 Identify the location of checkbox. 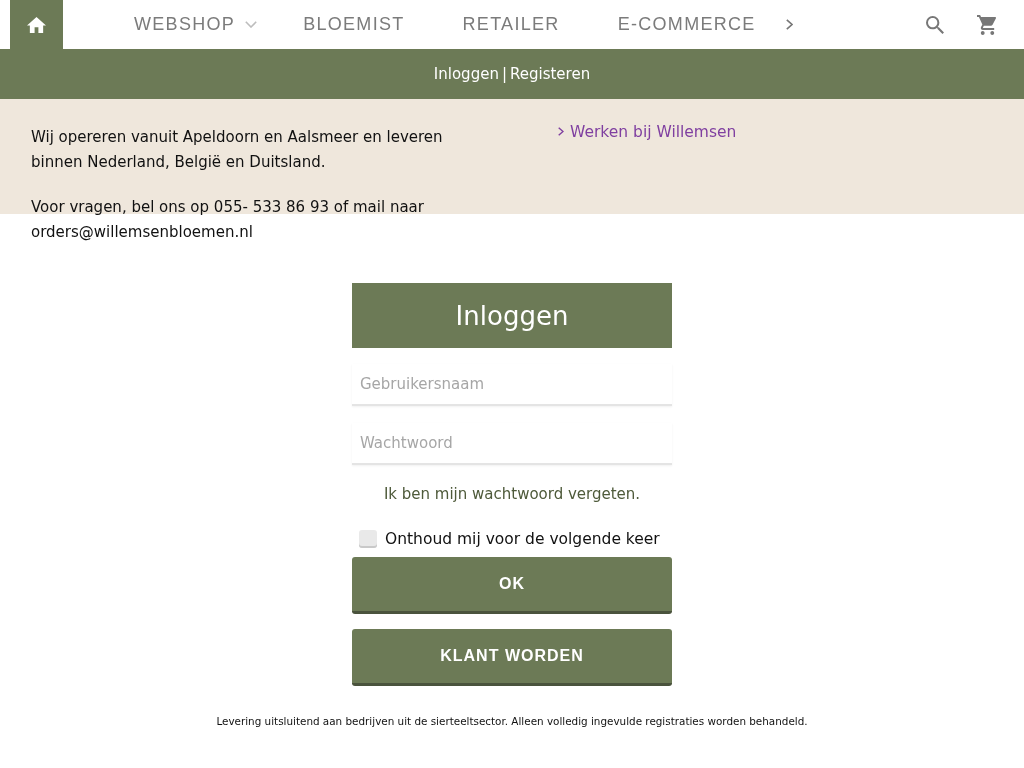
(368, 539).